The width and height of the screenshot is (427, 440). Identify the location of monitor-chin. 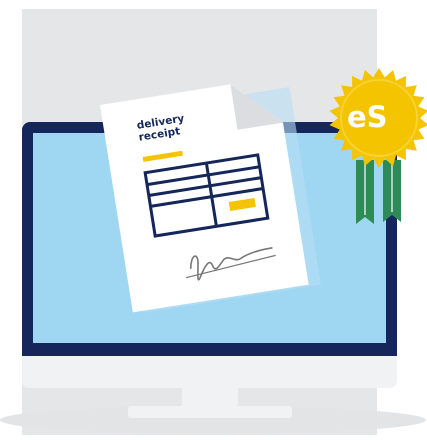
(209, 372).